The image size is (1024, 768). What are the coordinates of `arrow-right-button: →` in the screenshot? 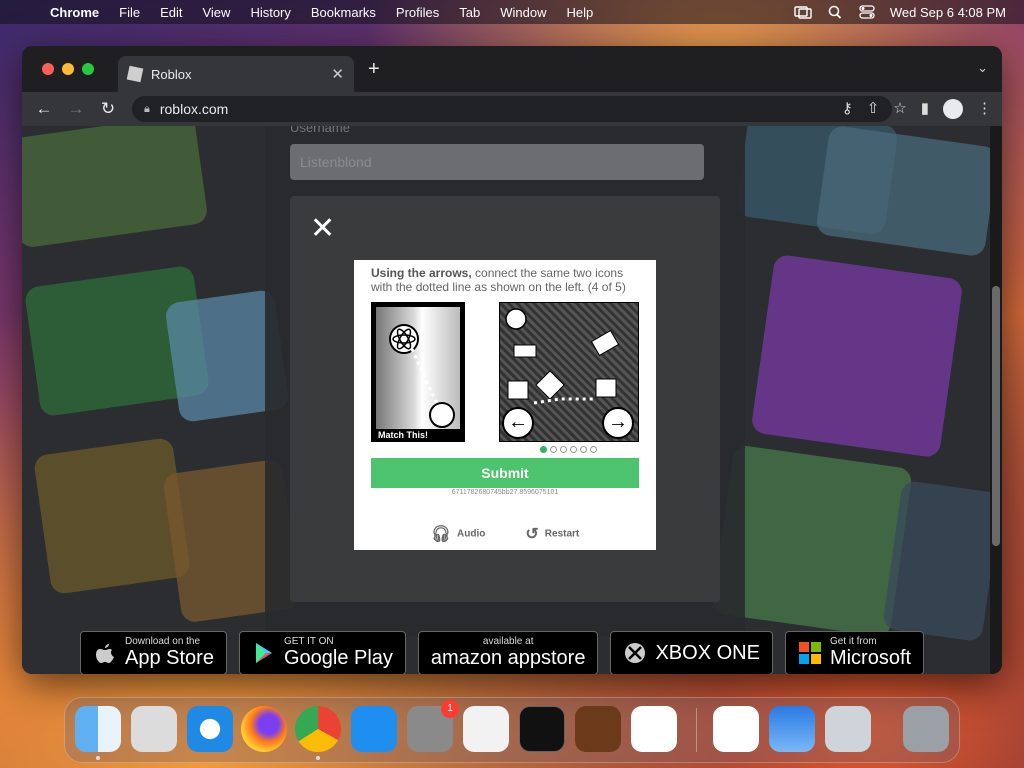 It's located at (618, 423).